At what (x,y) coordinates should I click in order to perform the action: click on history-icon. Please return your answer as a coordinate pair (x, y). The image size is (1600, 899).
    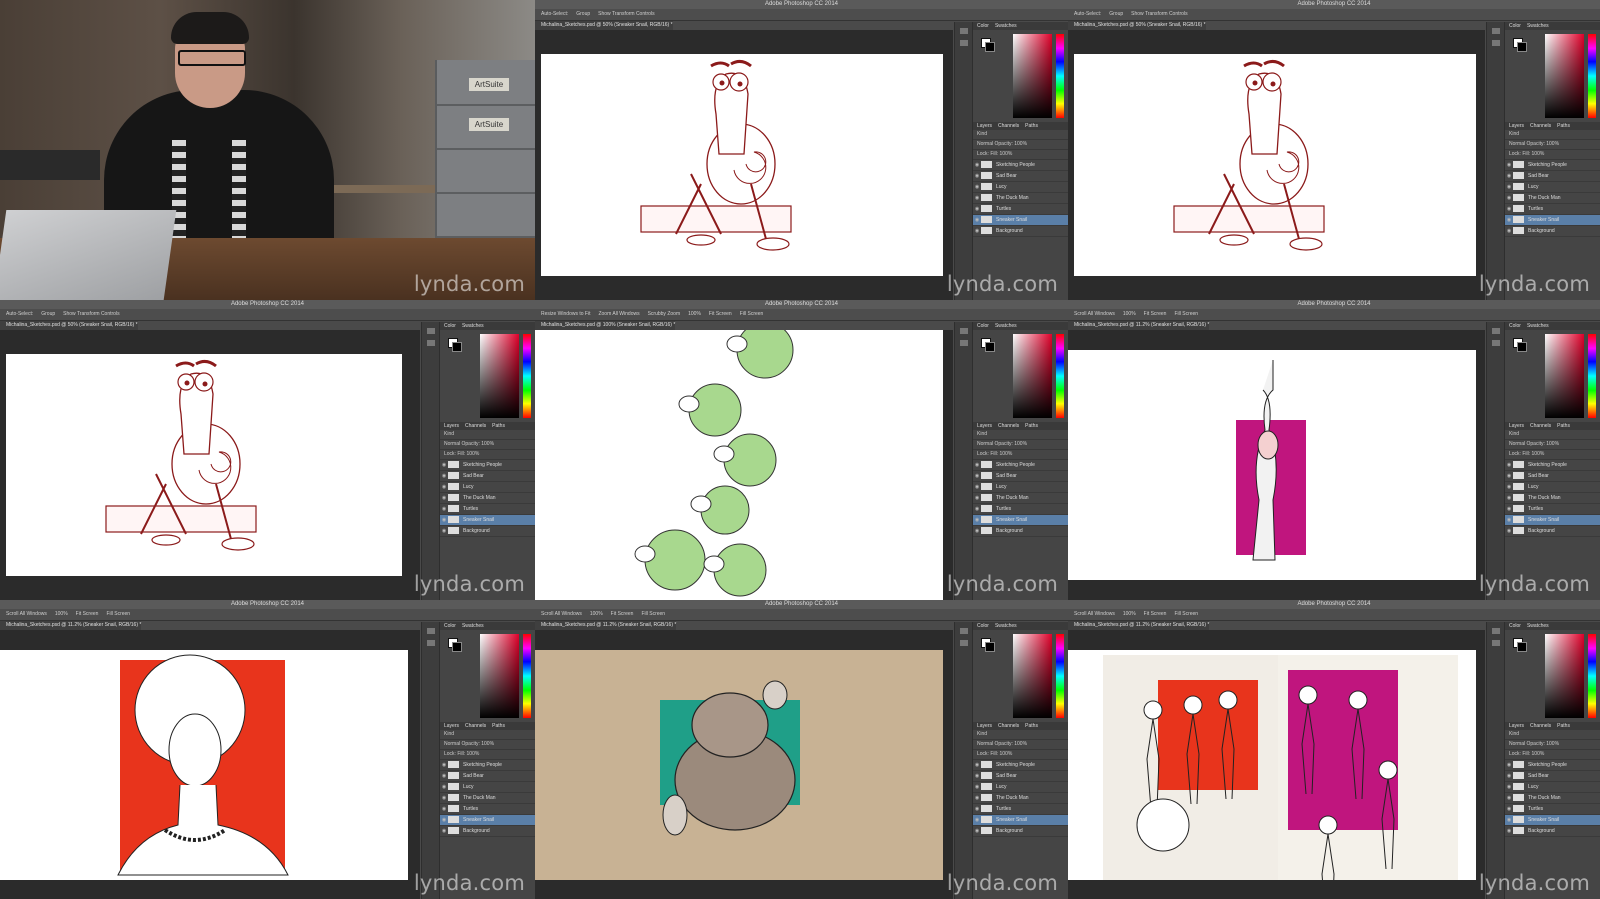
    Looking at the image, I should click on (964, 631).